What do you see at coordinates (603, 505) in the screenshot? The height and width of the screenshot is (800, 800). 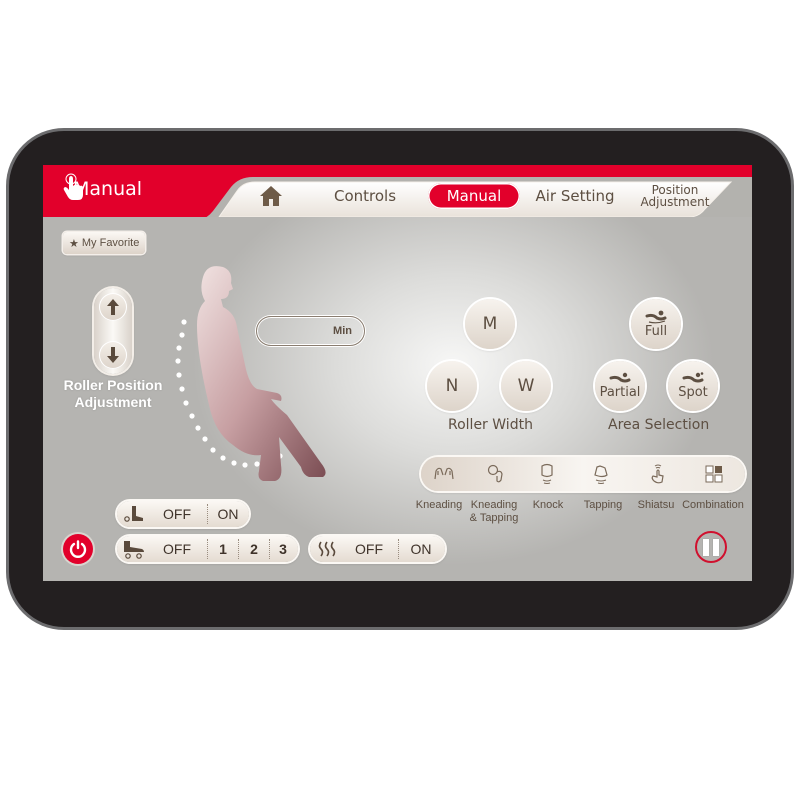 I see `technique-tapping-label: Tapping` at bounding box center [603, 505].